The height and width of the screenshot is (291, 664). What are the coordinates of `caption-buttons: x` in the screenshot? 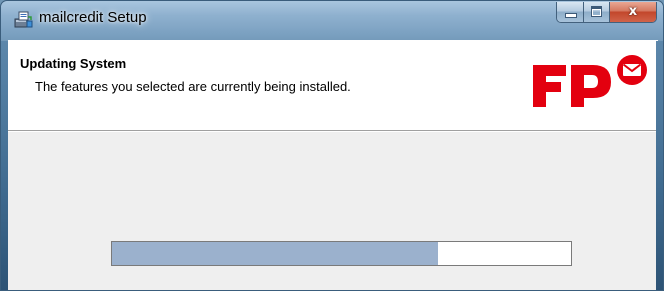 It's located at (606, 12).